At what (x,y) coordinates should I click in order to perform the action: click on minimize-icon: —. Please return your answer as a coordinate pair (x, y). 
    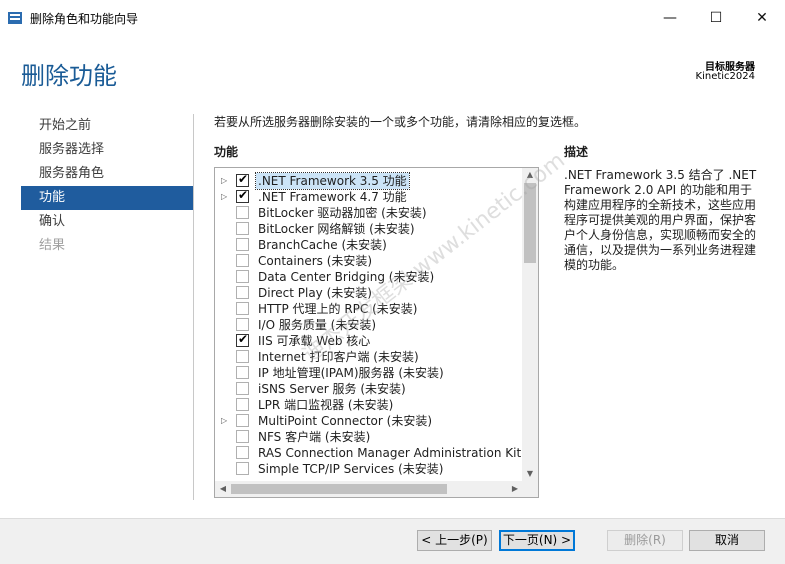
    Looking at the image, I should click on (670, 18).